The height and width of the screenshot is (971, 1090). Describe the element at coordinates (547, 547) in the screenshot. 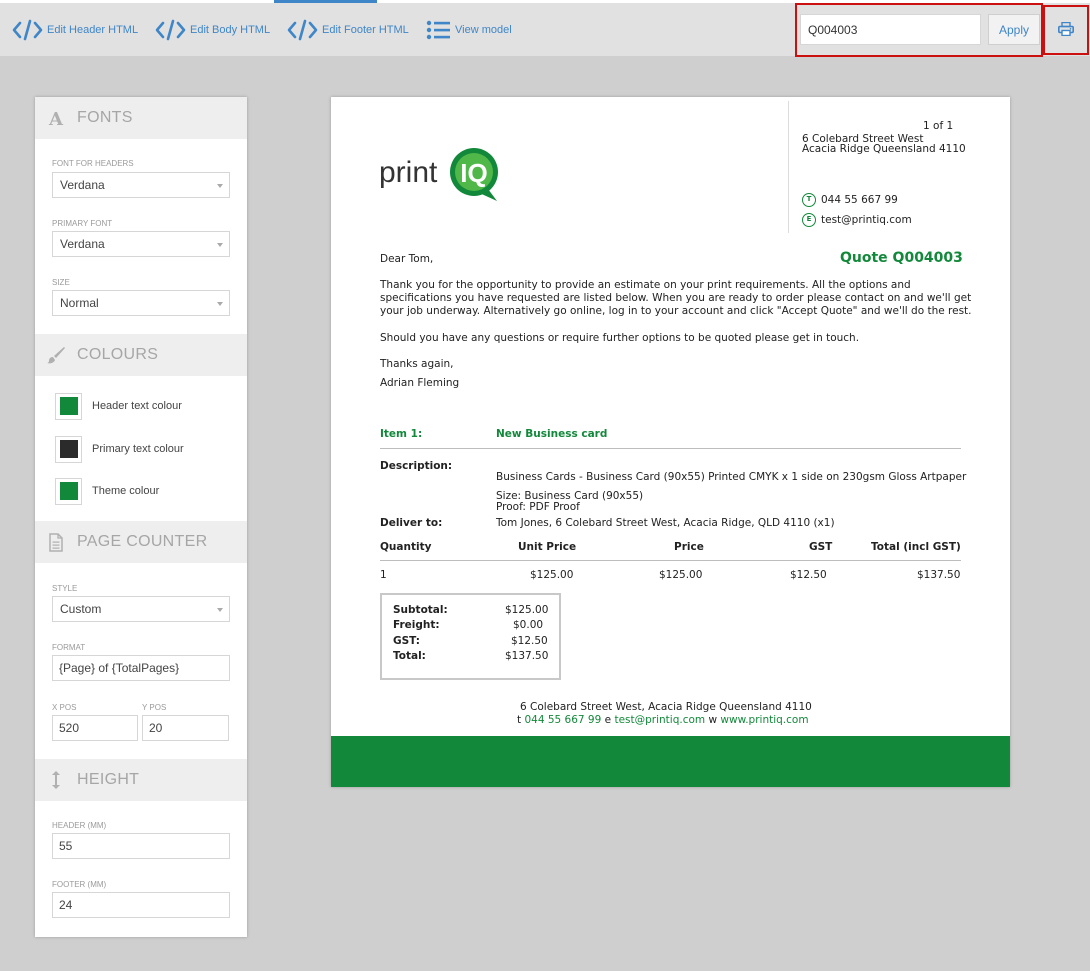

I see `table-header-unit-price: Unit Price` at that location.